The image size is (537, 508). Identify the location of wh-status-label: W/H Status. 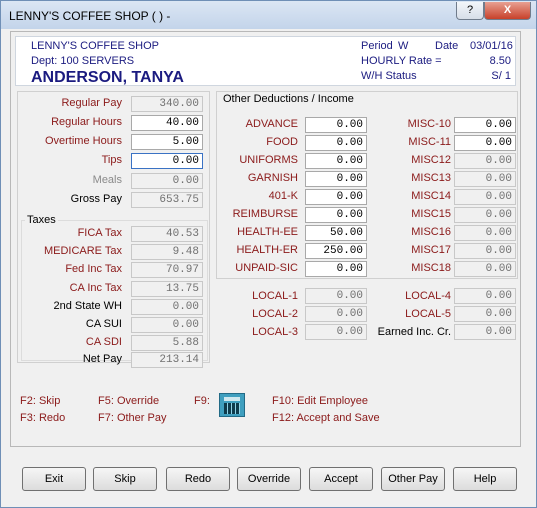
(389, 76).